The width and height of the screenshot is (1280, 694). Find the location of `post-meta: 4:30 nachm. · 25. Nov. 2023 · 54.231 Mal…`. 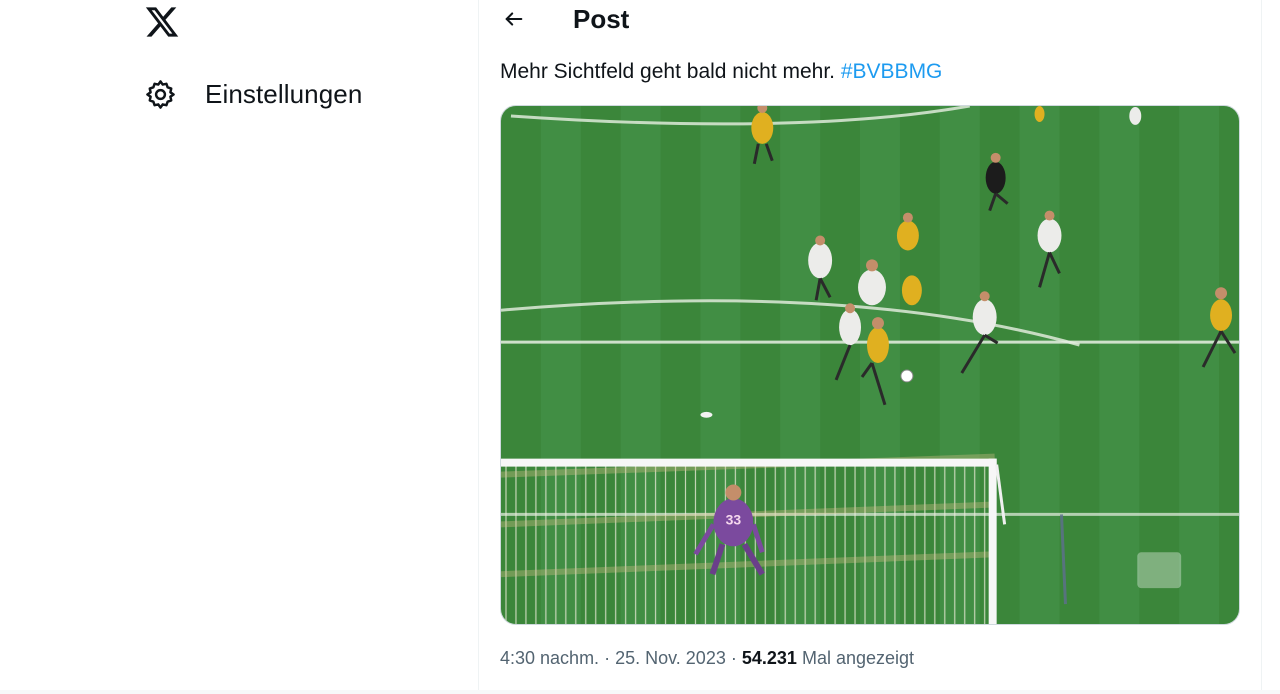

post-meta: 4:30 nachm. · 25. Nov. 2023 · 54.231 Mal… is located at coordinates (707, 658).